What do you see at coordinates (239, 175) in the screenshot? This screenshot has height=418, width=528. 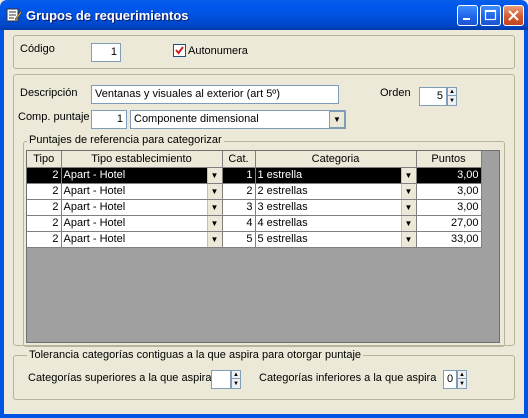 I see `cell-cat: 1` at bounding box center [239, 175].